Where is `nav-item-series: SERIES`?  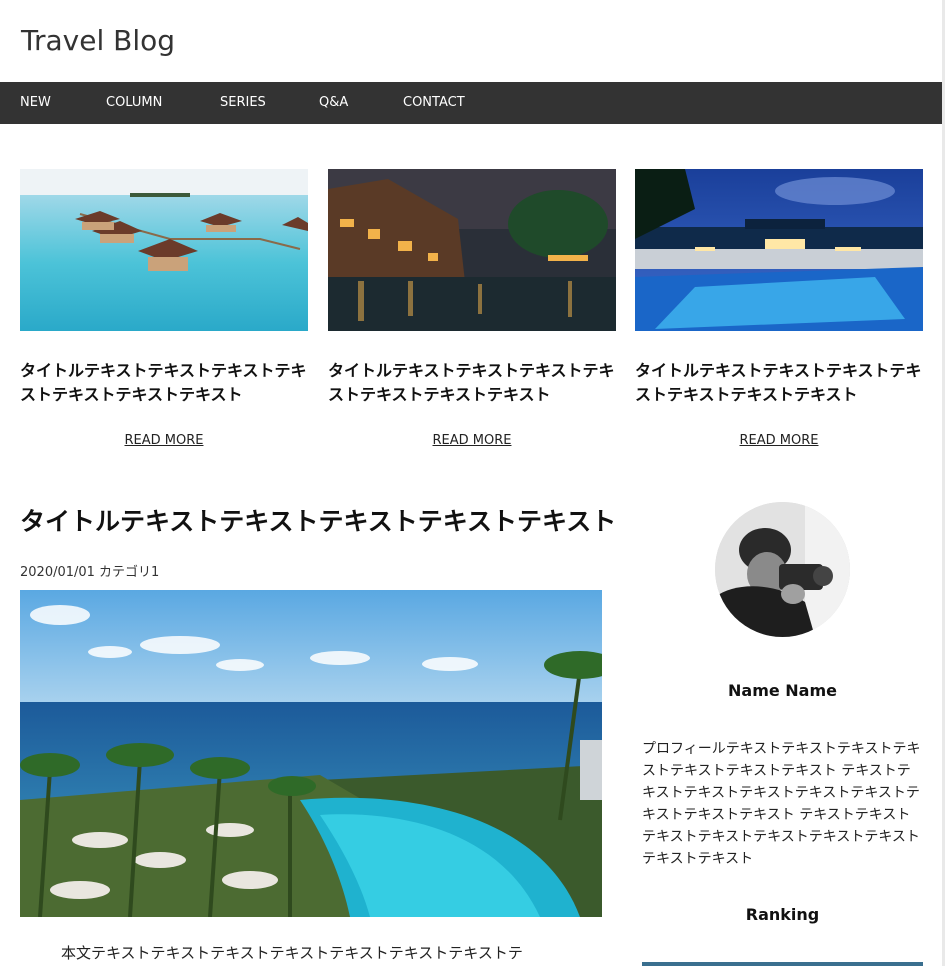
nav-item-series: SERIES is located at coordinates (243, 102).